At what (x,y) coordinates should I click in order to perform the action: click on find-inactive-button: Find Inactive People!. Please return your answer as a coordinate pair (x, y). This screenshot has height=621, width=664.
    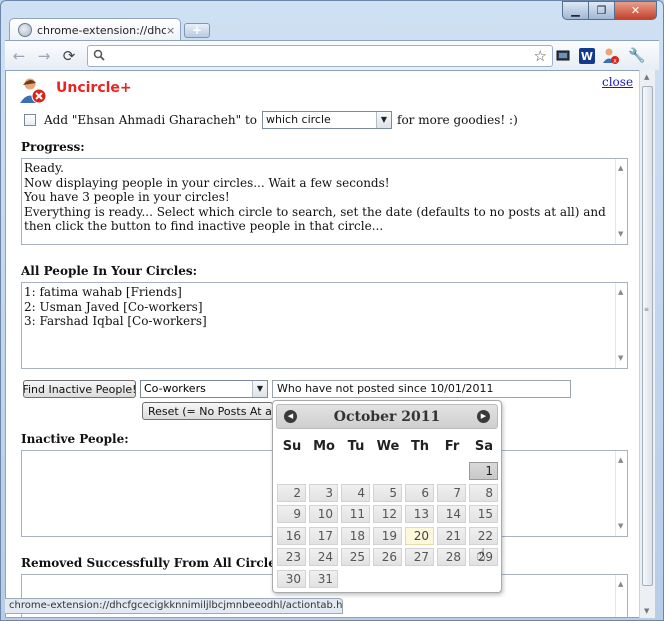
    Looking at the image, I should click on (79, 389).